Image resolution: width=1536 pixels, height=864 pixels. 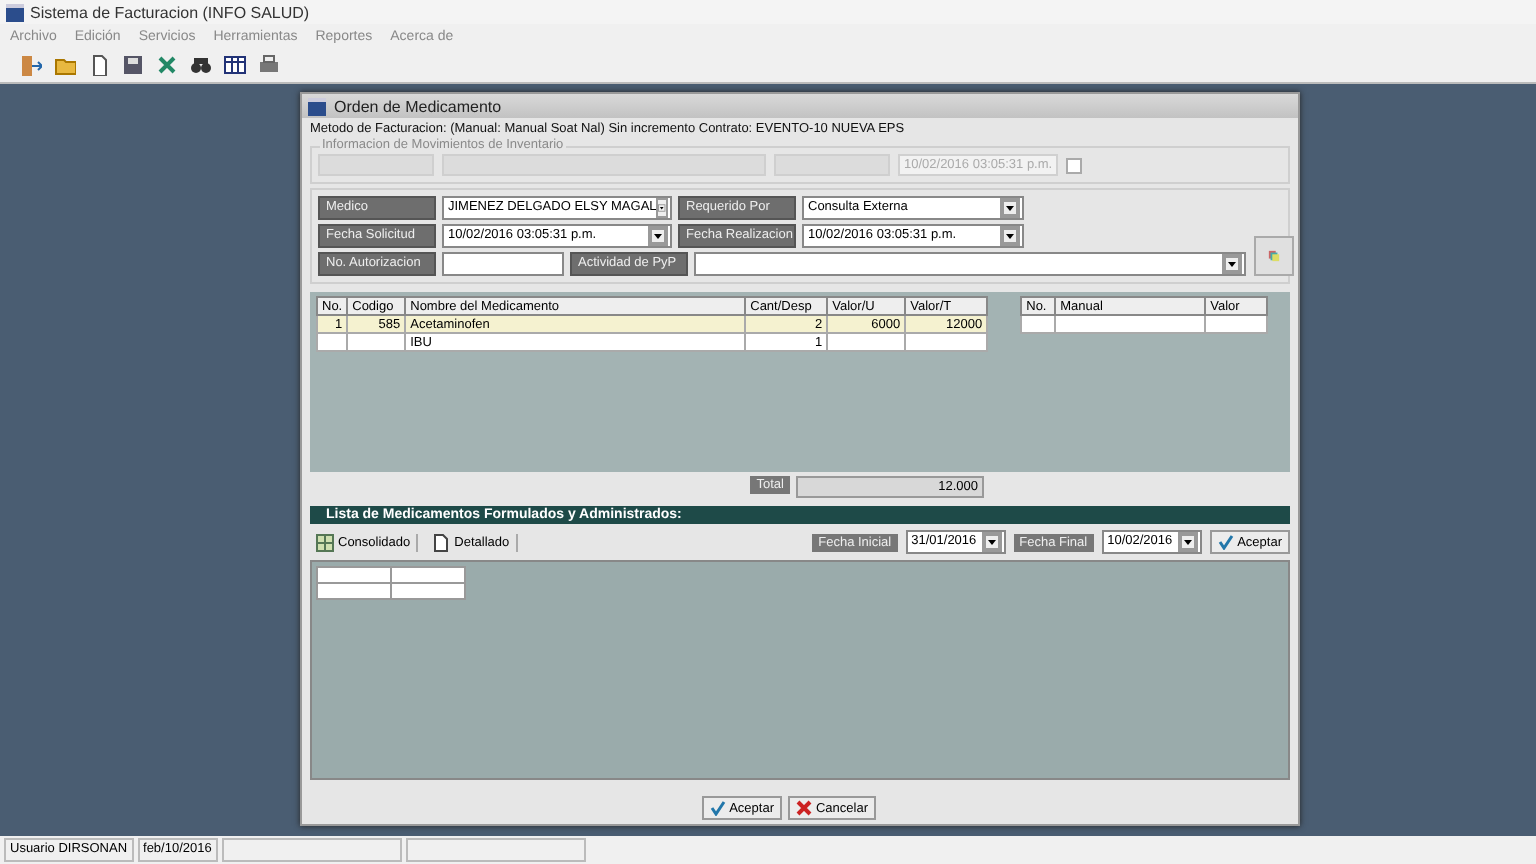 What do you see at coordinates (269, 65) in the screenshot?
I see `printer-icon` at bounding box center [269, 65].